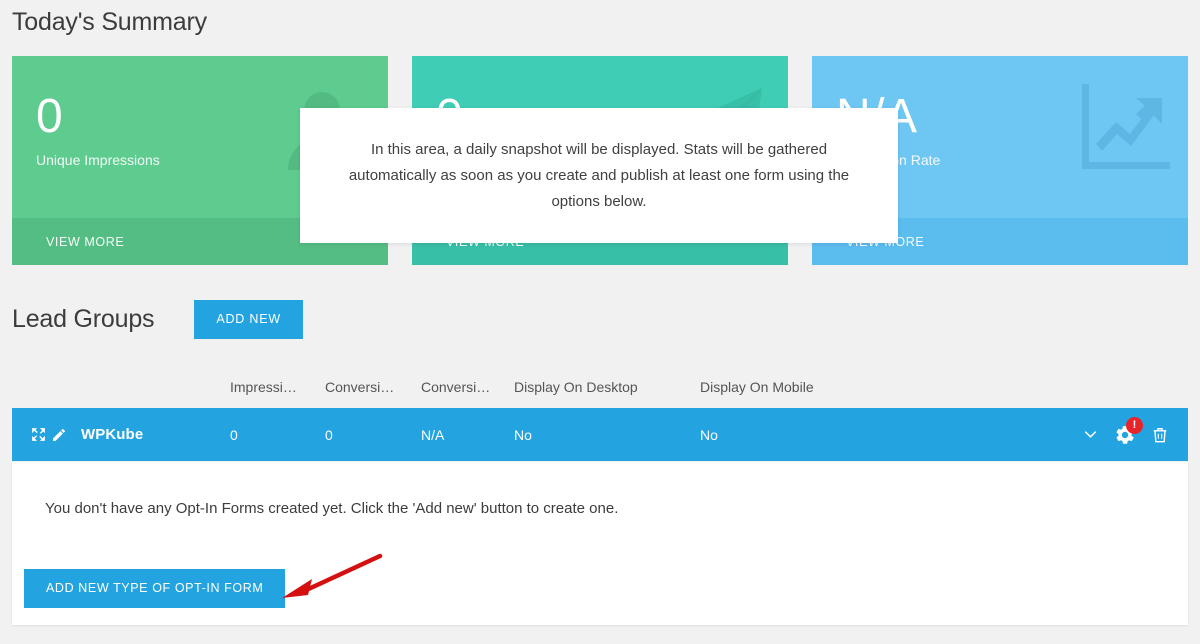  I want to click on chevron-down-icon, so click(1090, 434).